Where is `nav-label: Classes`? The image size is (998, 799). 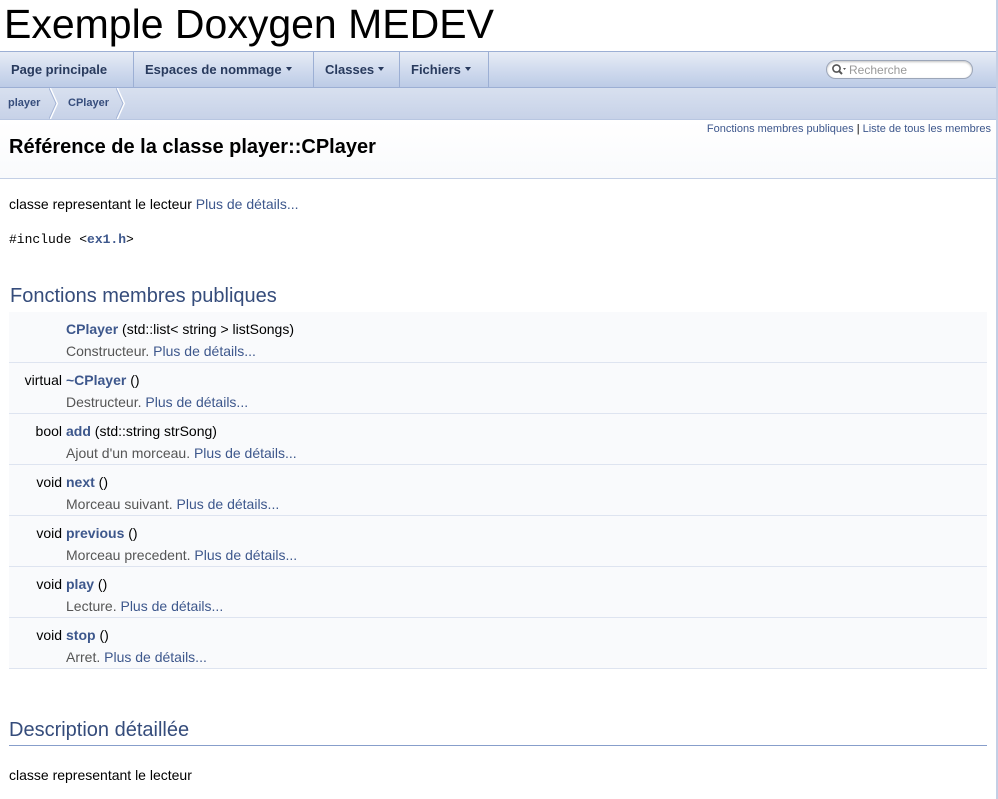 nav-label: Classes is located at coordinates (350, 69).